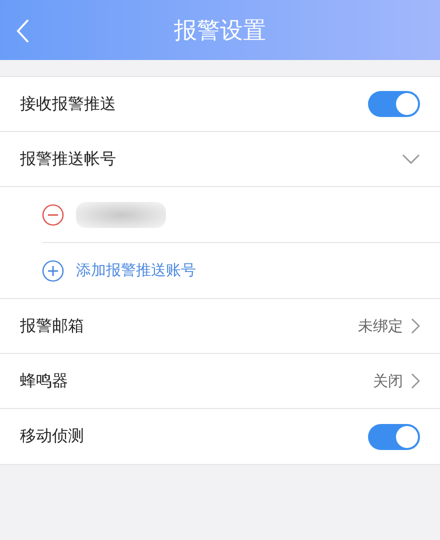 This screenshot has height=540, width=440. Describe the element at coordinates (23, 31) in the screenshot. I see `back-icon` at that location.